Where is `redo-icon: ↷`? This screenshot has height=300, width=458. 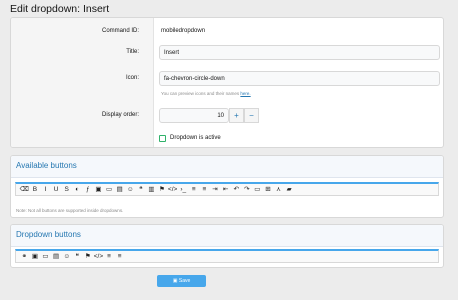
redo-icon: ↷ is located at coordinates (246, 189).